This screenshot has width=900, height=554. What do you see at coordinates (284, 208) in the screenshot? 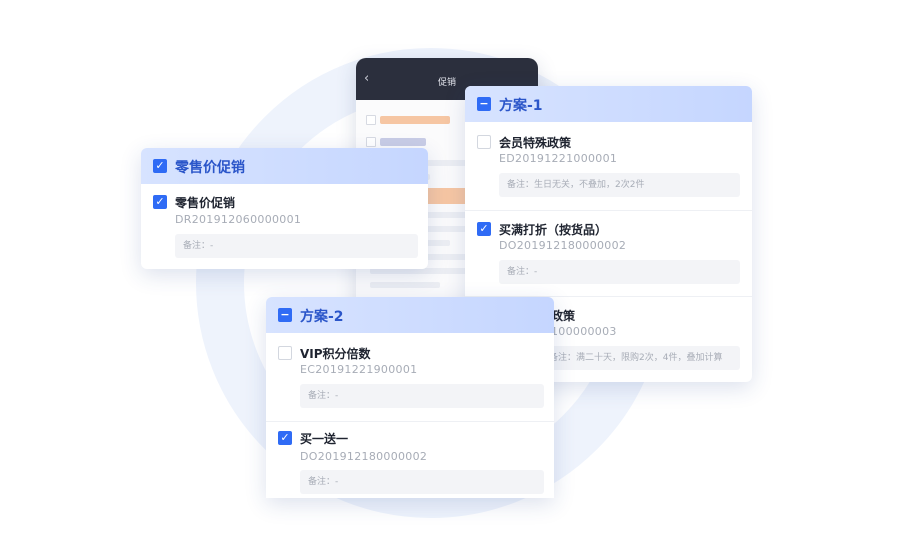
I see `retail-promotion-card: ✓ 零售价促销 ✓ 零售价促销 DR201912060000001 备注：-` at bounding box center [284, 208].